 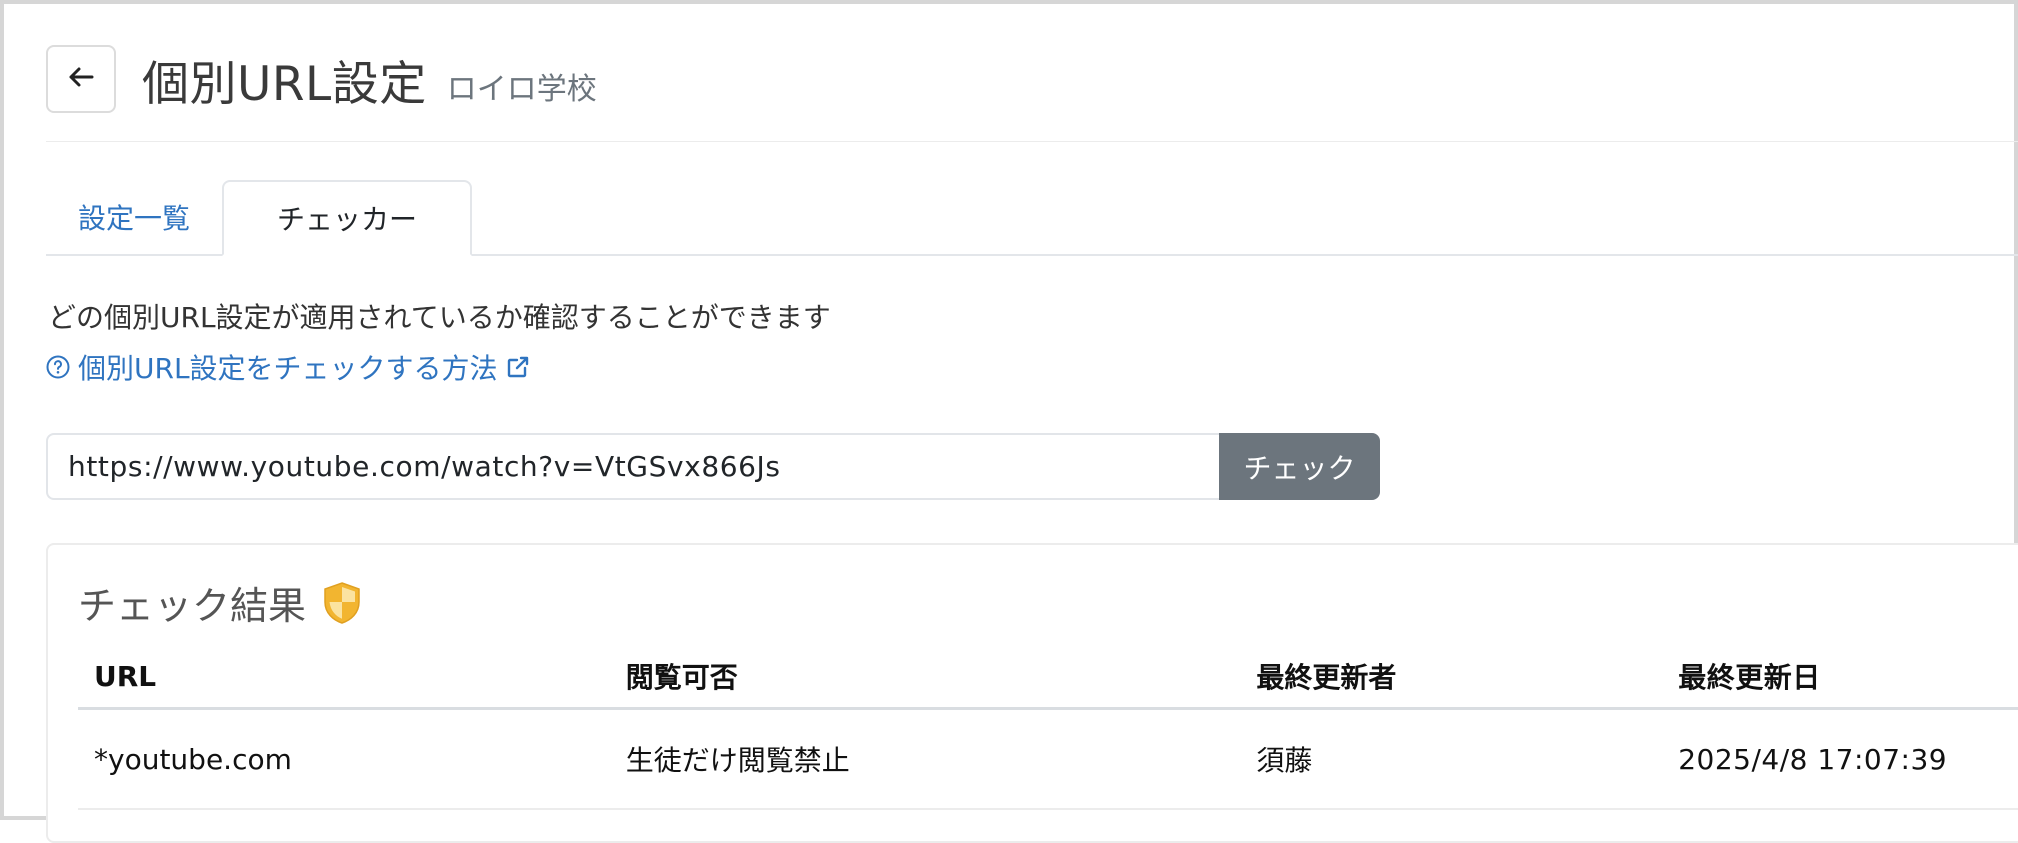 I want to click on help-link-label: 個別URL設定をチェックする方法, so click(x=288, y=368).